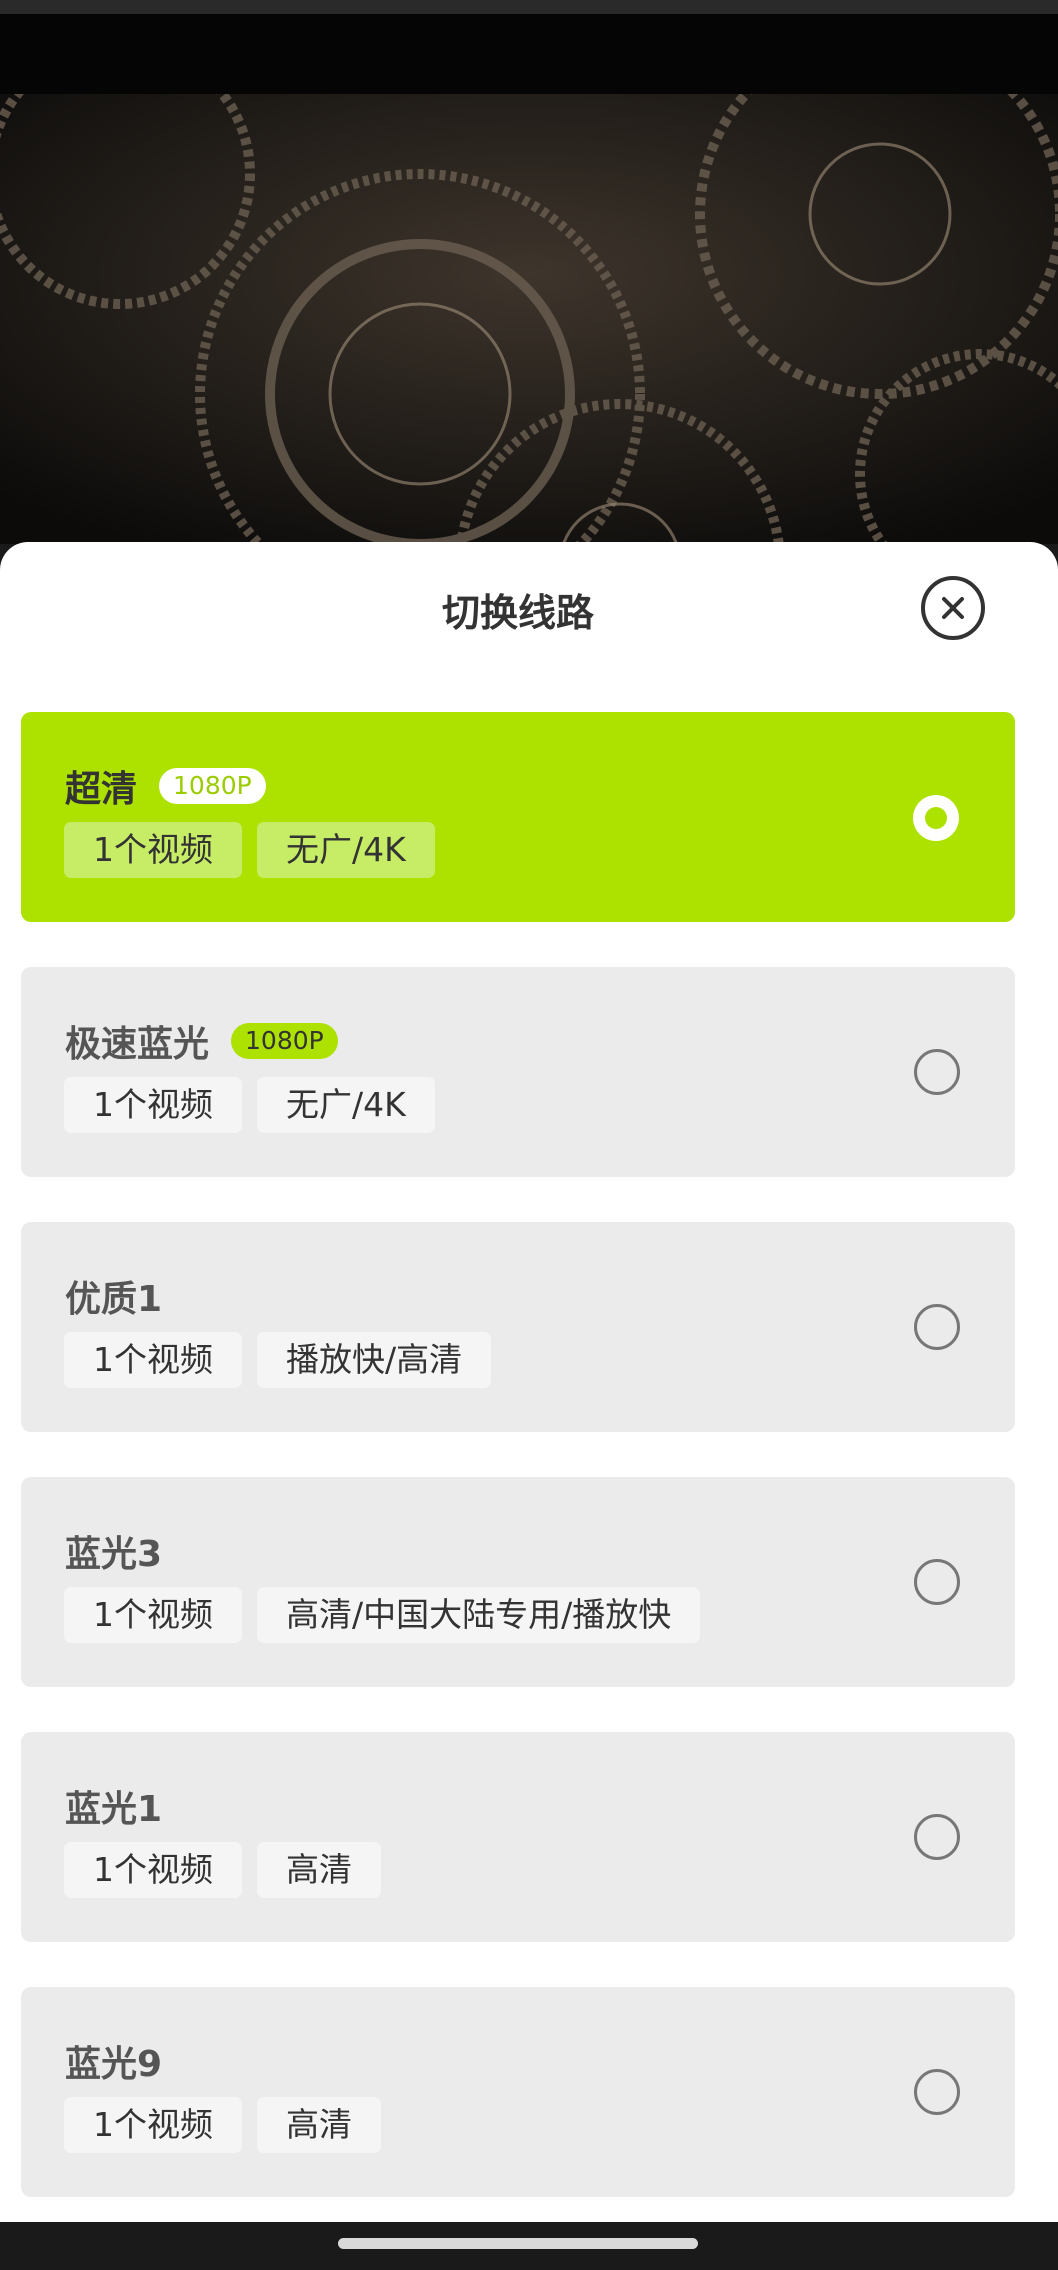  Describe the element at coordinates (517, 613) in the screenshot. I see `sheet-title: 切换线路` at that location.